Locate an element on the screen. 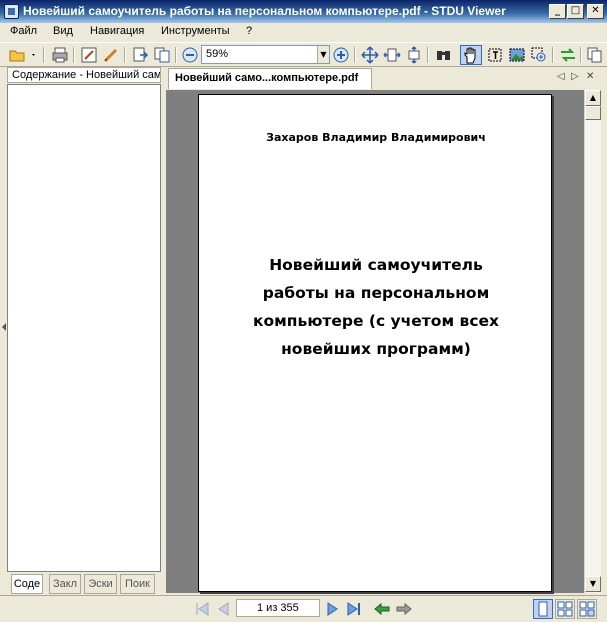  menu-file: Файл is located at coordinates (23, 31).